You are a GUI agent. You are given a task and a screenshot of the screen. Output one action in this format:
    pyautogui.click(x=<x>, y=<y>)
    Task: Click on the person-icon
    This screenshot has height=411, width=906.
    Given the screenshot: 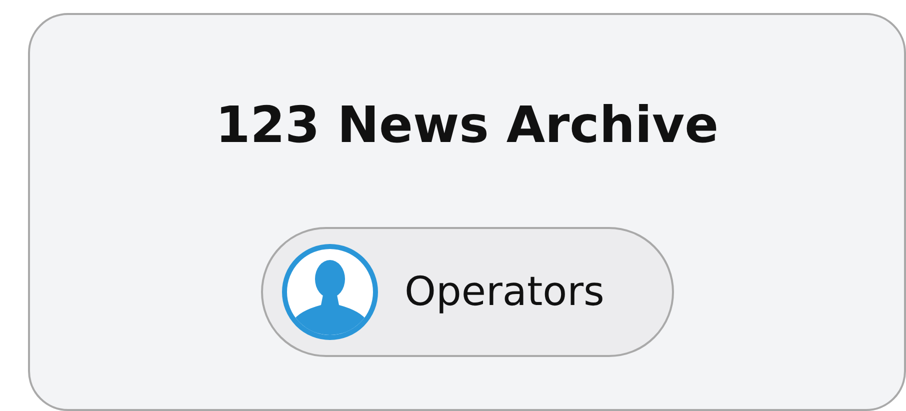 What is the action you would take?
    pyautogui.click(x=329, y=292)
    